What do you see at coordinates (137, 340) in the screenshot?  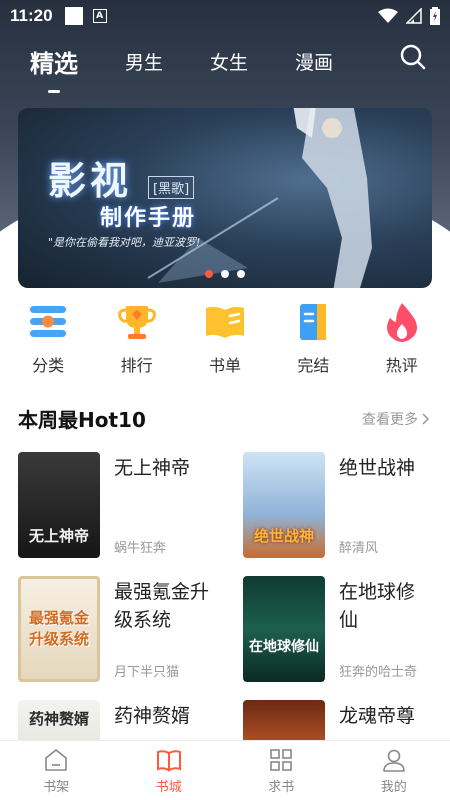 I see `category-item-ranking: 排行` at bounding box center [137, 340].